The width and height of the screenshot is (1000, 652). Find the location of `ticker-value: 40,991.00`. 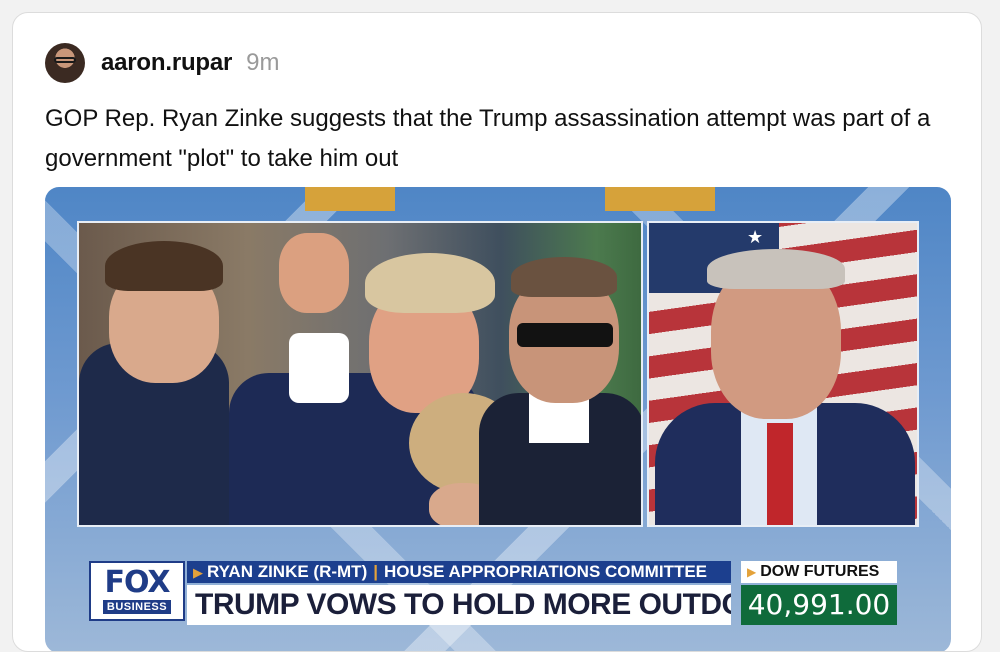

ticker-value: 40,991.00 is located at coordinates (819, 605).